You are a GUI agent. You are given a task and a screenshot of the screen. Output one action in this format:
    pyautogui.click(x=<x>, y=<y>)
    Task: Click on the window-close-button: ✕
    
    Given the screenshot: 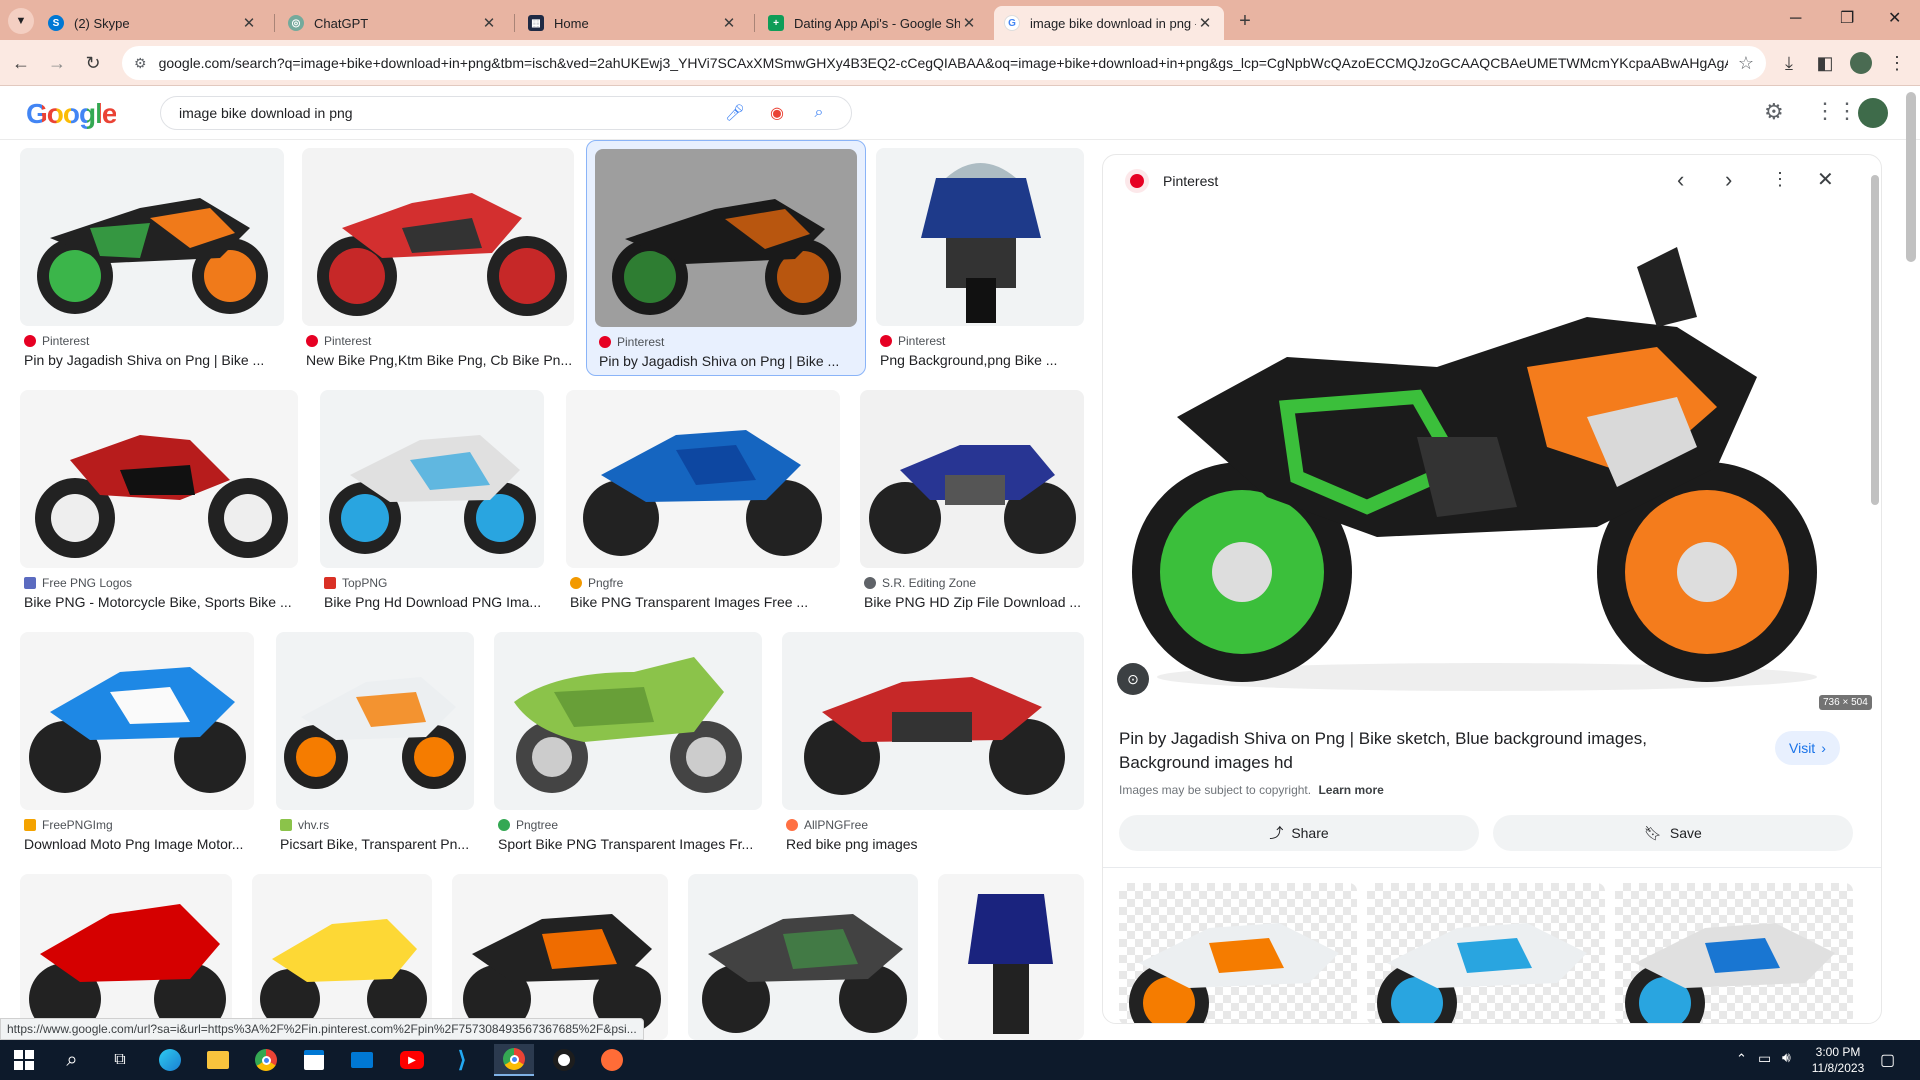 What is the action you would take?
    pyautogui.click(x=1894, y=18)
    